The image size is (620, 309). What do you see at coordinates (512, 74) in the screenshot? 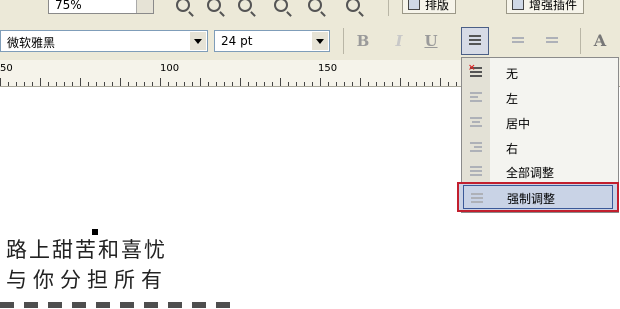
I see `menu-item-label: 无` at bounding box center [512, 74].